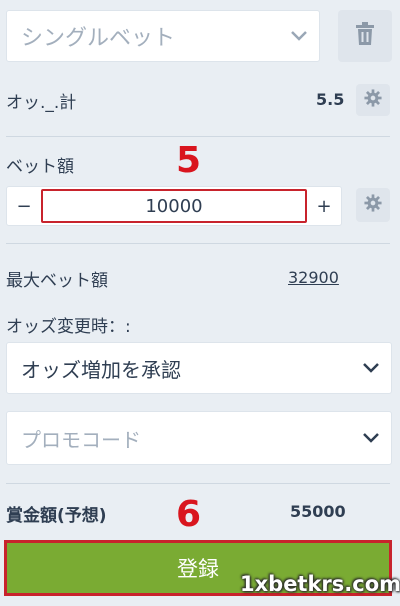 The height and width of the screenshot is (606, 400). I want to click on stake-control: − 10000 +, so click(174, 206).